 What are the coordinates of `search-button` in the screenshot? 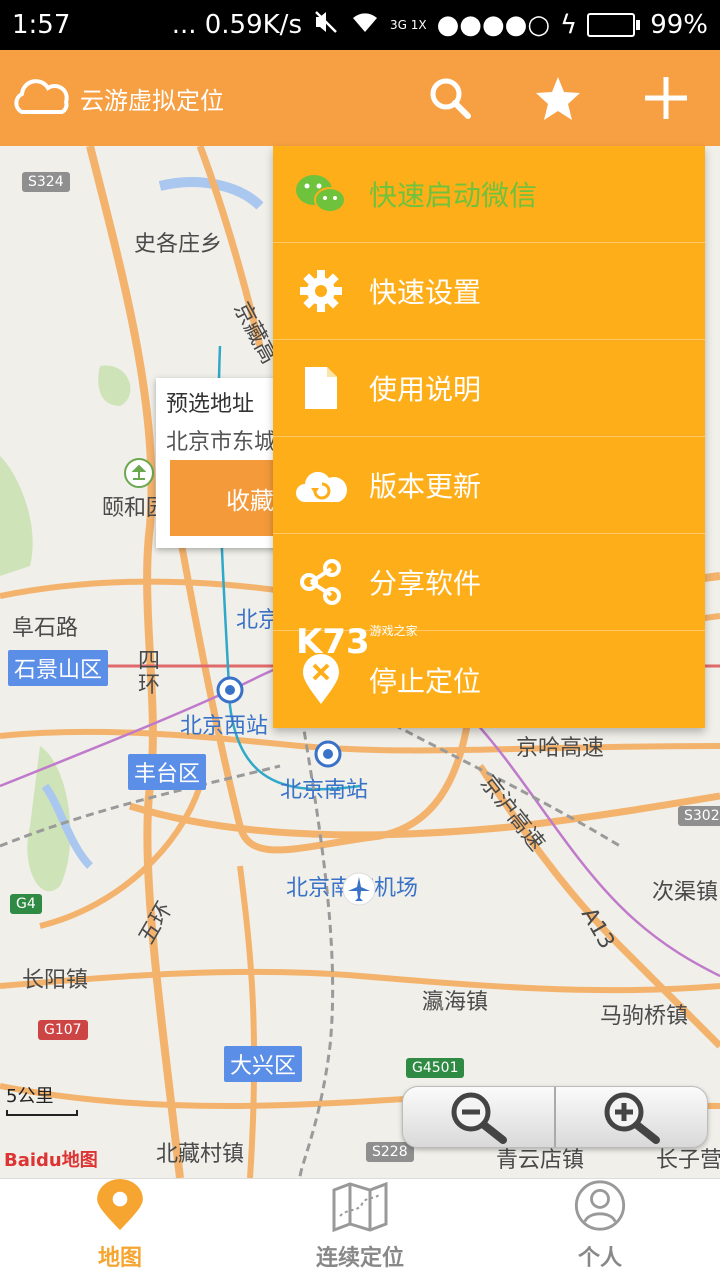 It's located at (450, 98).